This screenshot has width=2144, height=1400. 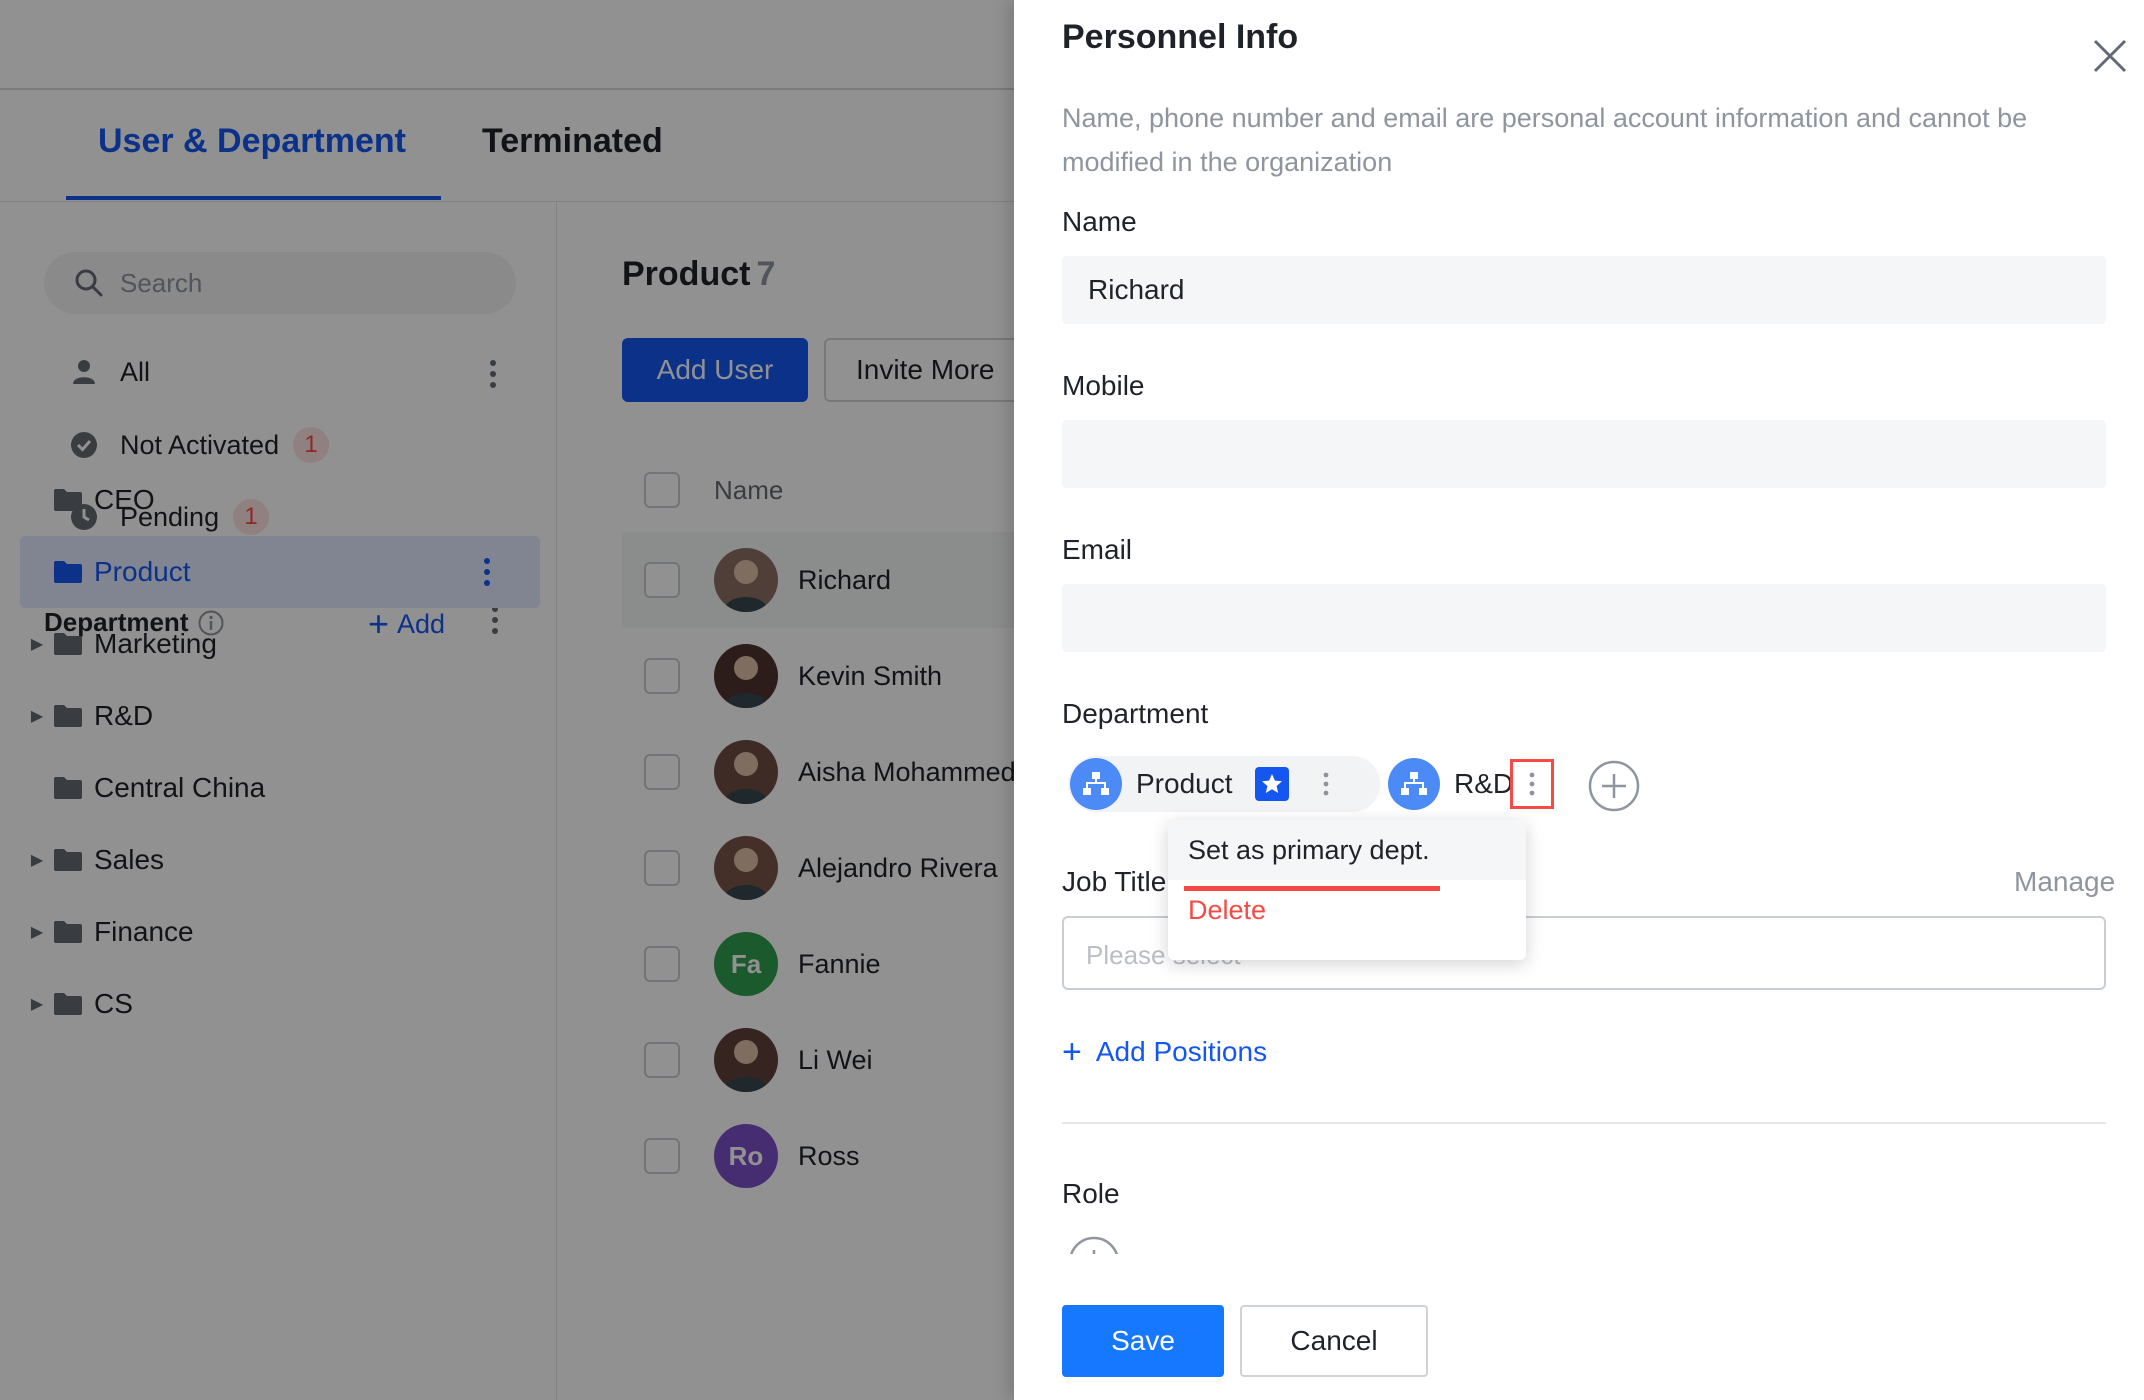 I want to click on department-more-button-highlight, so click(x=1532, y=784).